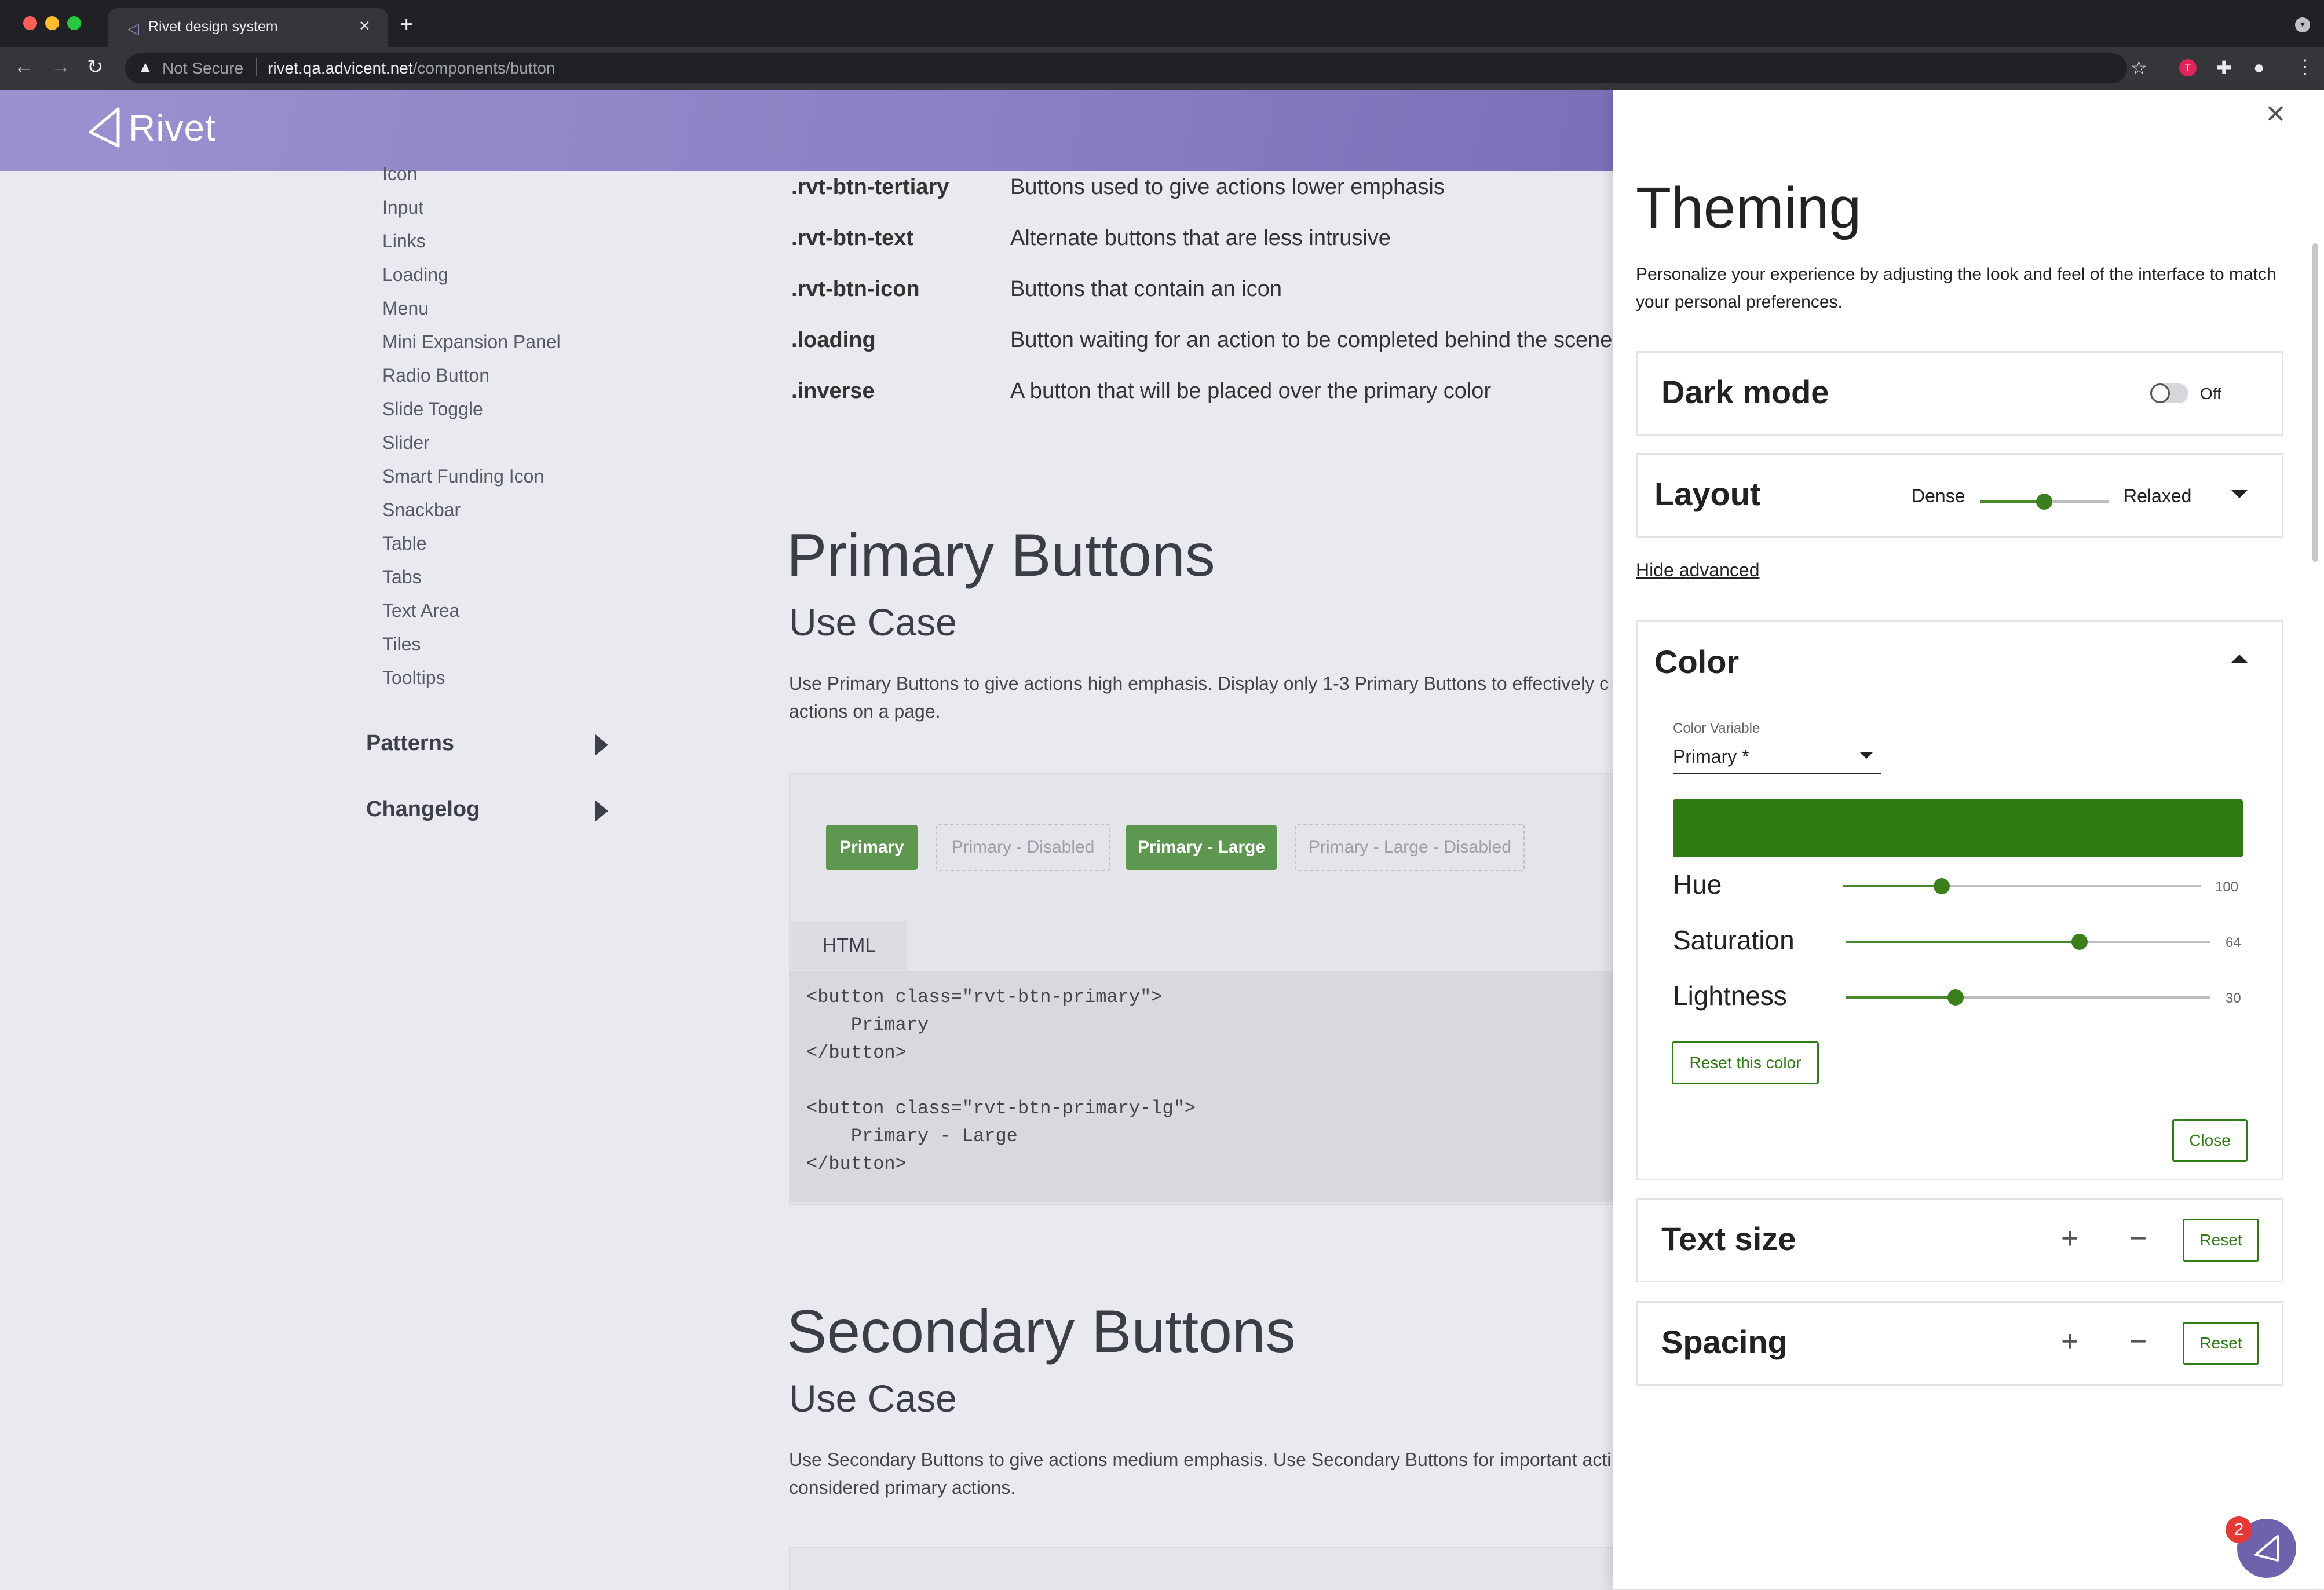 The image size is (2324, 1590). What do you see at coordinates (421, 611) in the screenshot?
I see `sidebar-item-text-area: Text Area` at bounding box center [421, 611].